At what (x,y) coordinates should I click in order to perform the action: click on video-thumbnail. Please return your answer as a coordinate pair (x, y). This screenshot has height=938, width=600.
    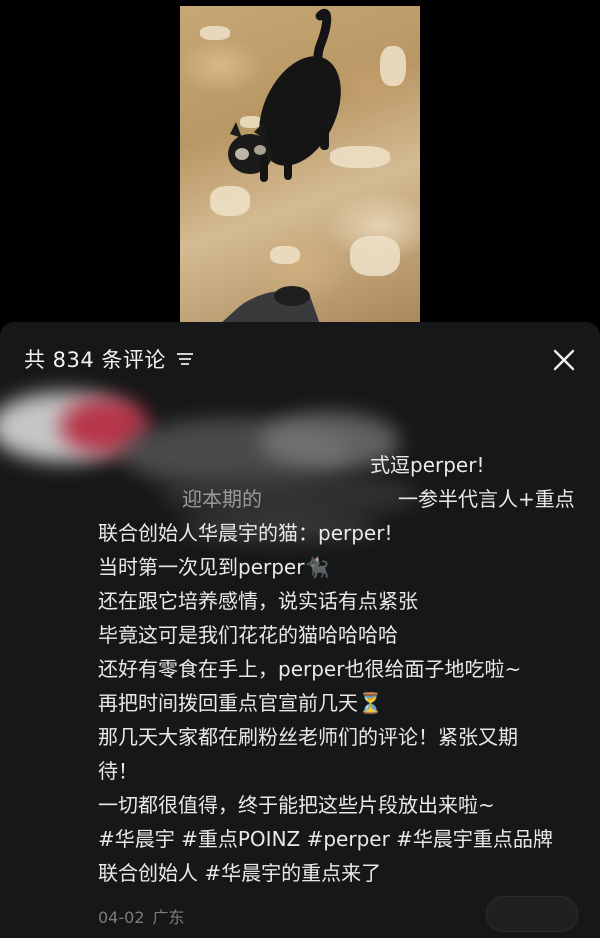
    Looking at the image, I should click on (300, 165).